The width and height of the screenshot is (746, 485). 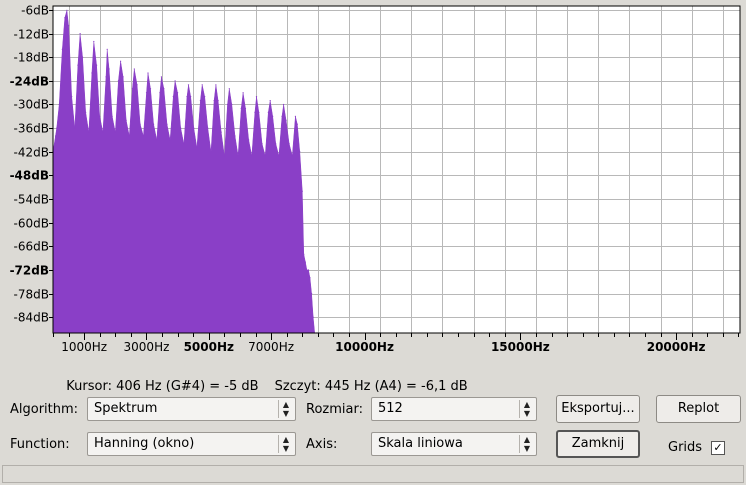 I want to click on algorithm-spin-arrows-icon: ▲ ▼, so click(x=285, y=409).